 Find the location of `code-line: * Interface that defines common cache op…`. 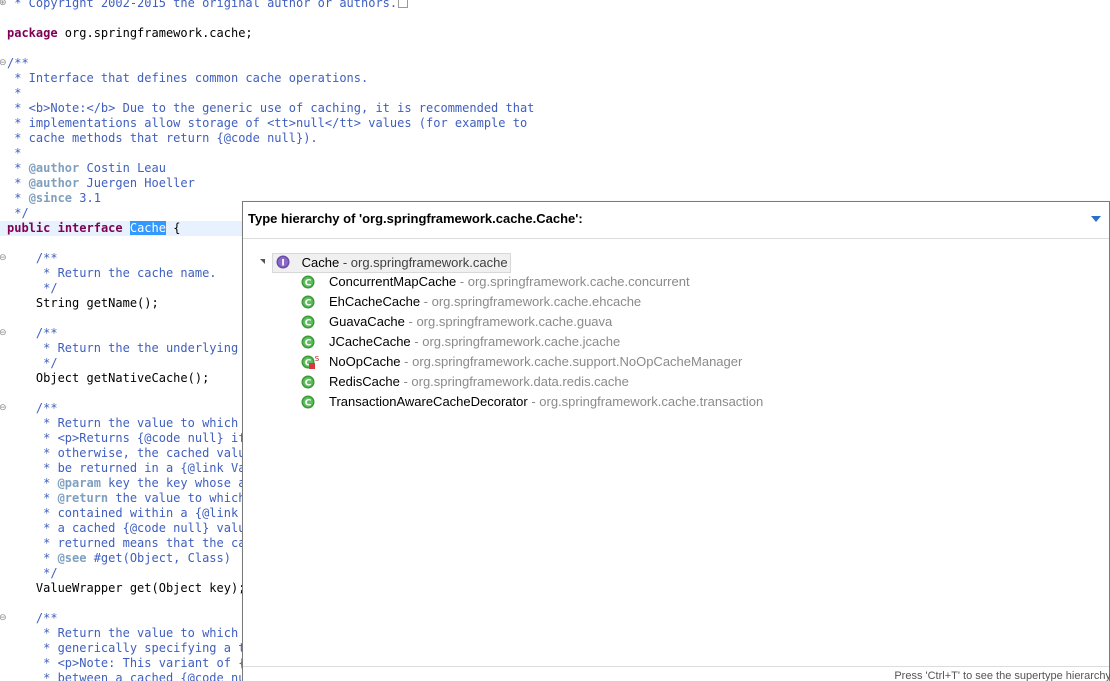

code-line: * Interface that defines common cache op… is located at coordinates (555, 78).